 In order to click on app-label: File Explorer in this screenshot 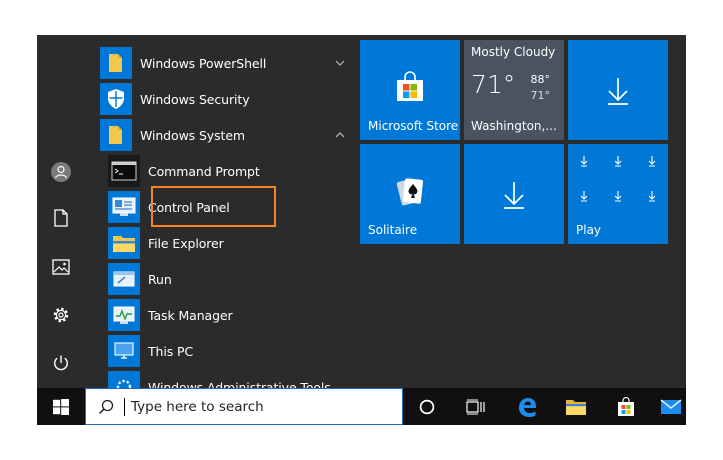, I will do `click(186, 243)`.